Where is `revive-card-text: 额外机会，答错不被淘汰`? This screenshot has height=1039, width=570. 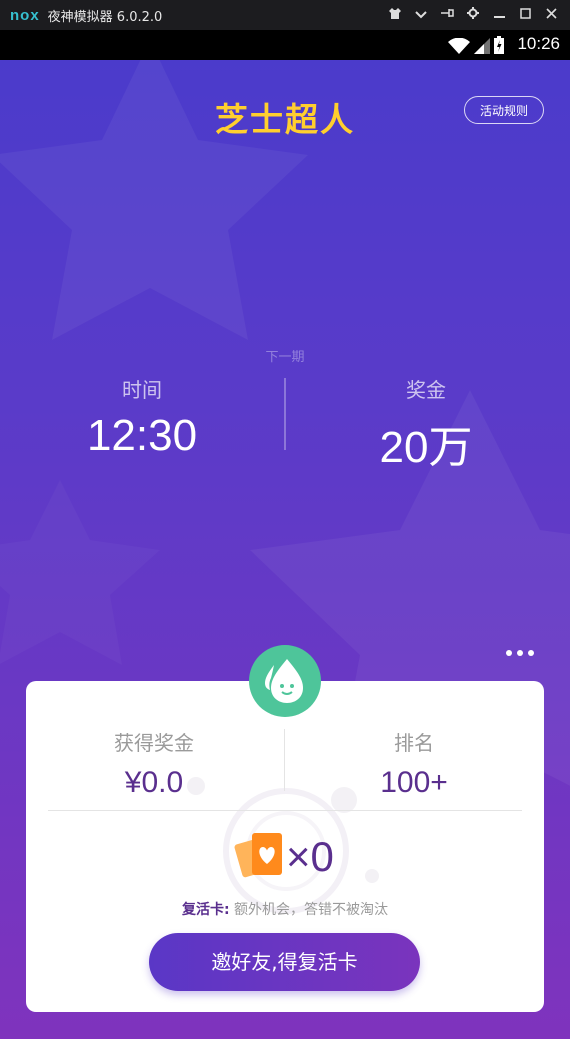
revive-card-text: 额外机会，答错不被淘汰 is located at coordinates (309, 910).